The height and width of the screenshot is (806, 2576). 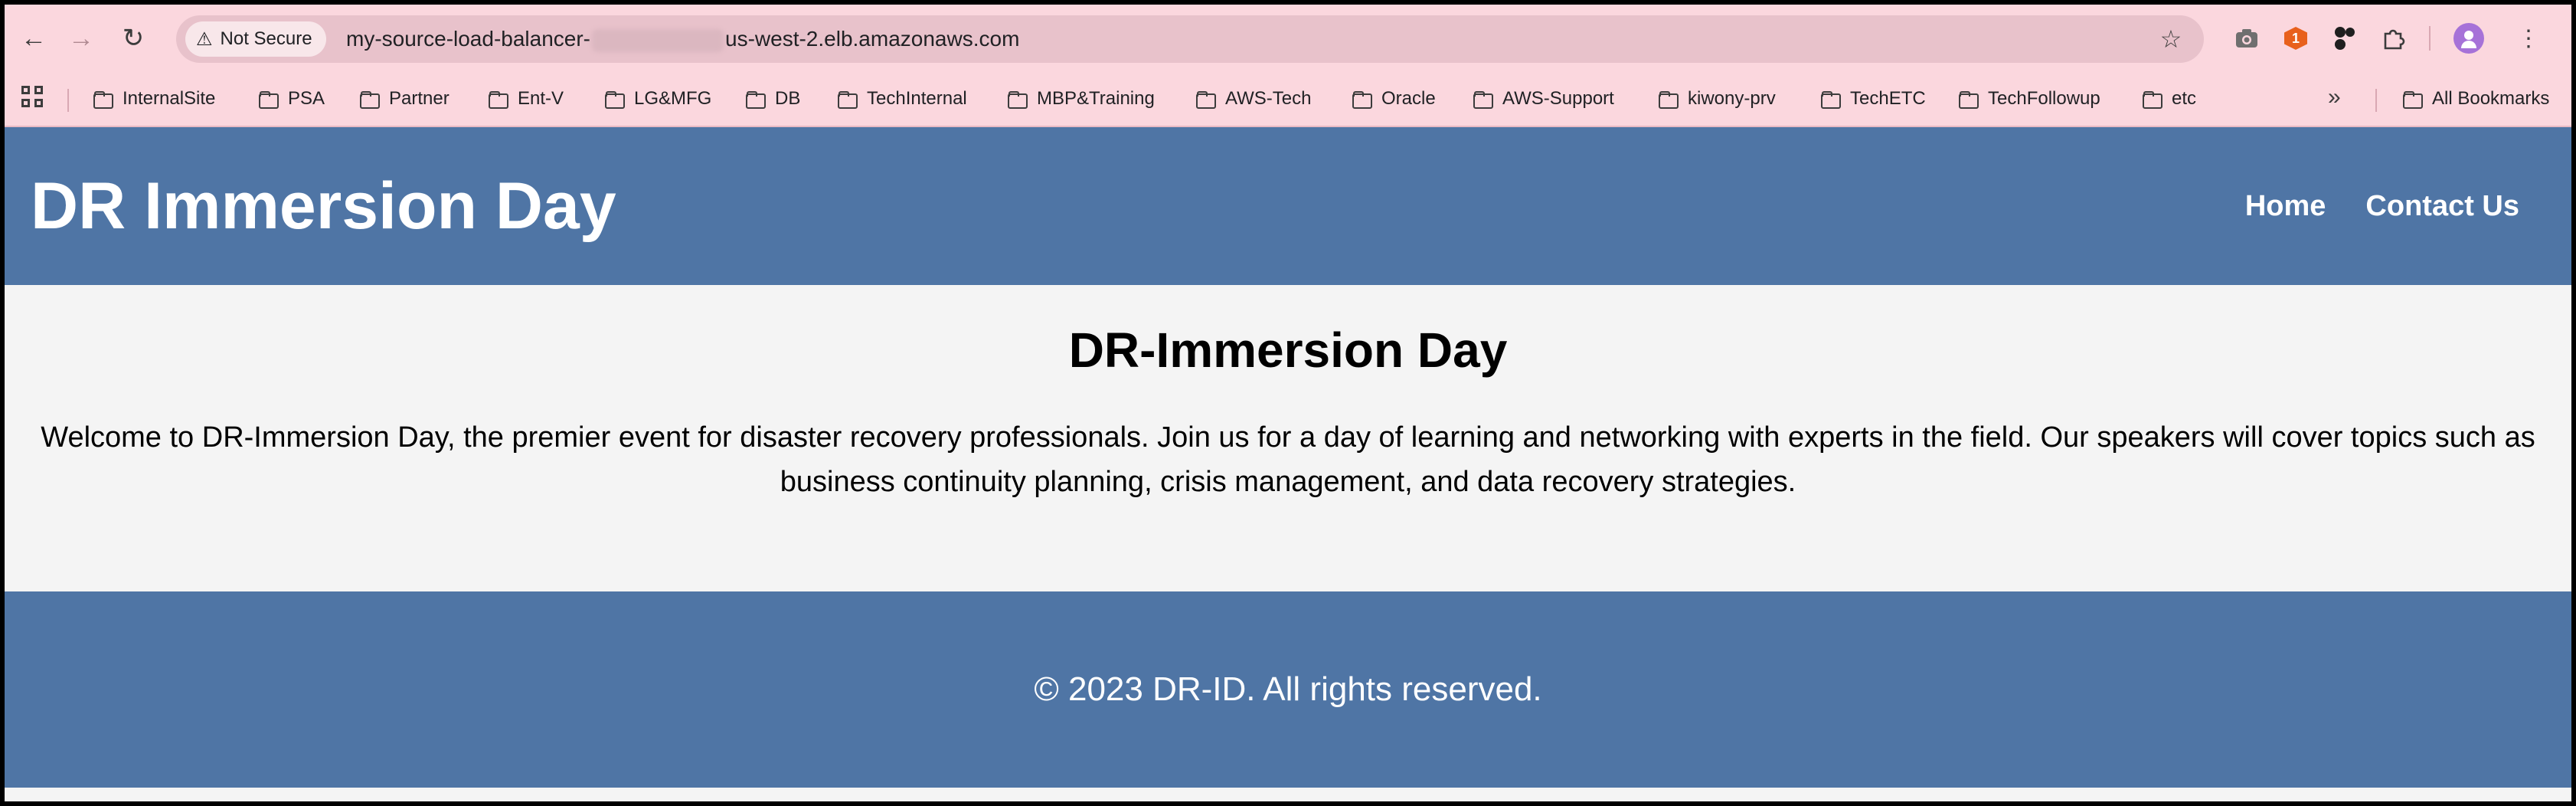 I want to click on bookmark-label: PSA, so click(x=306, y=99).